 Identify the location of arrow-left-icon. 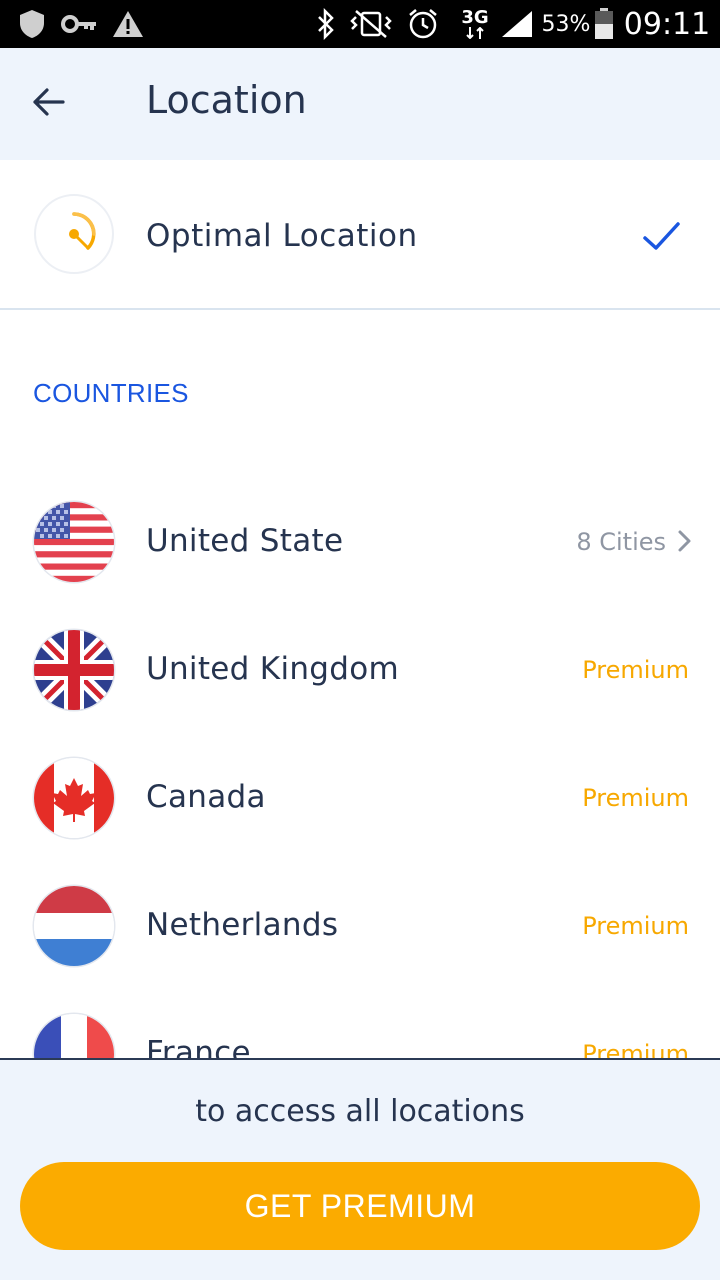
(48, 104).